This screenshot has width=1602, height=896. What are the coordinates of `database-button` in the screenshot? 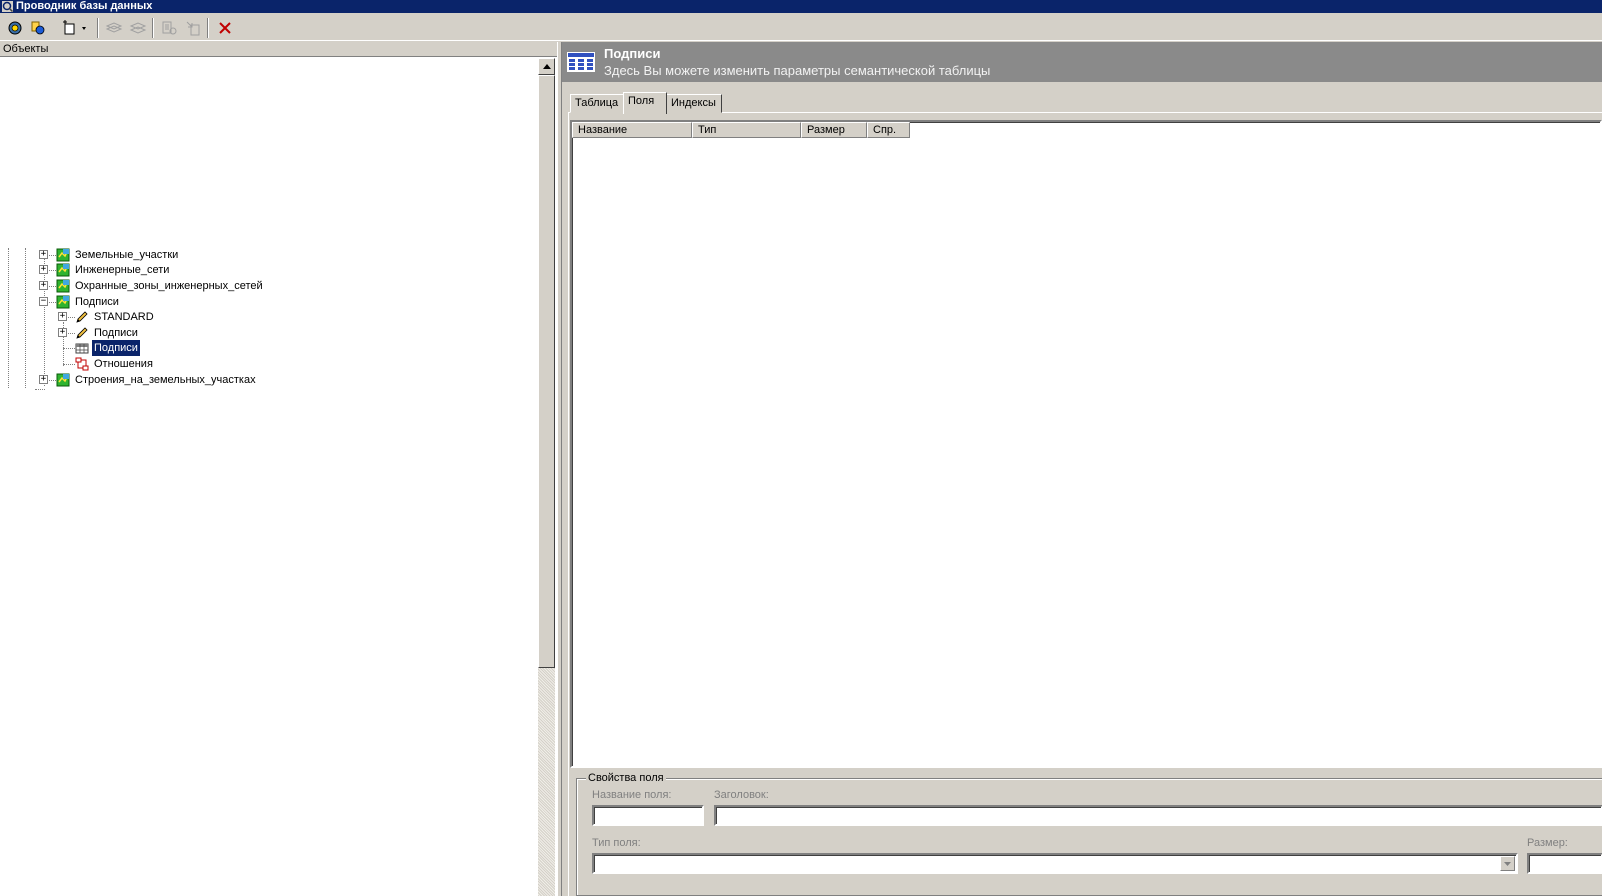 It's located at (38, 28).